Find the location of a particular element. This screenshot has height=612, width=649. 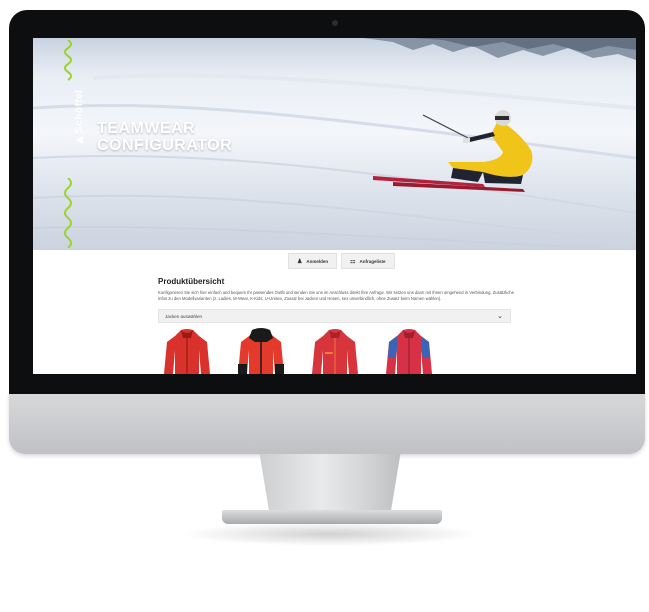

monitor-chin is located at coordinates (327, 424).